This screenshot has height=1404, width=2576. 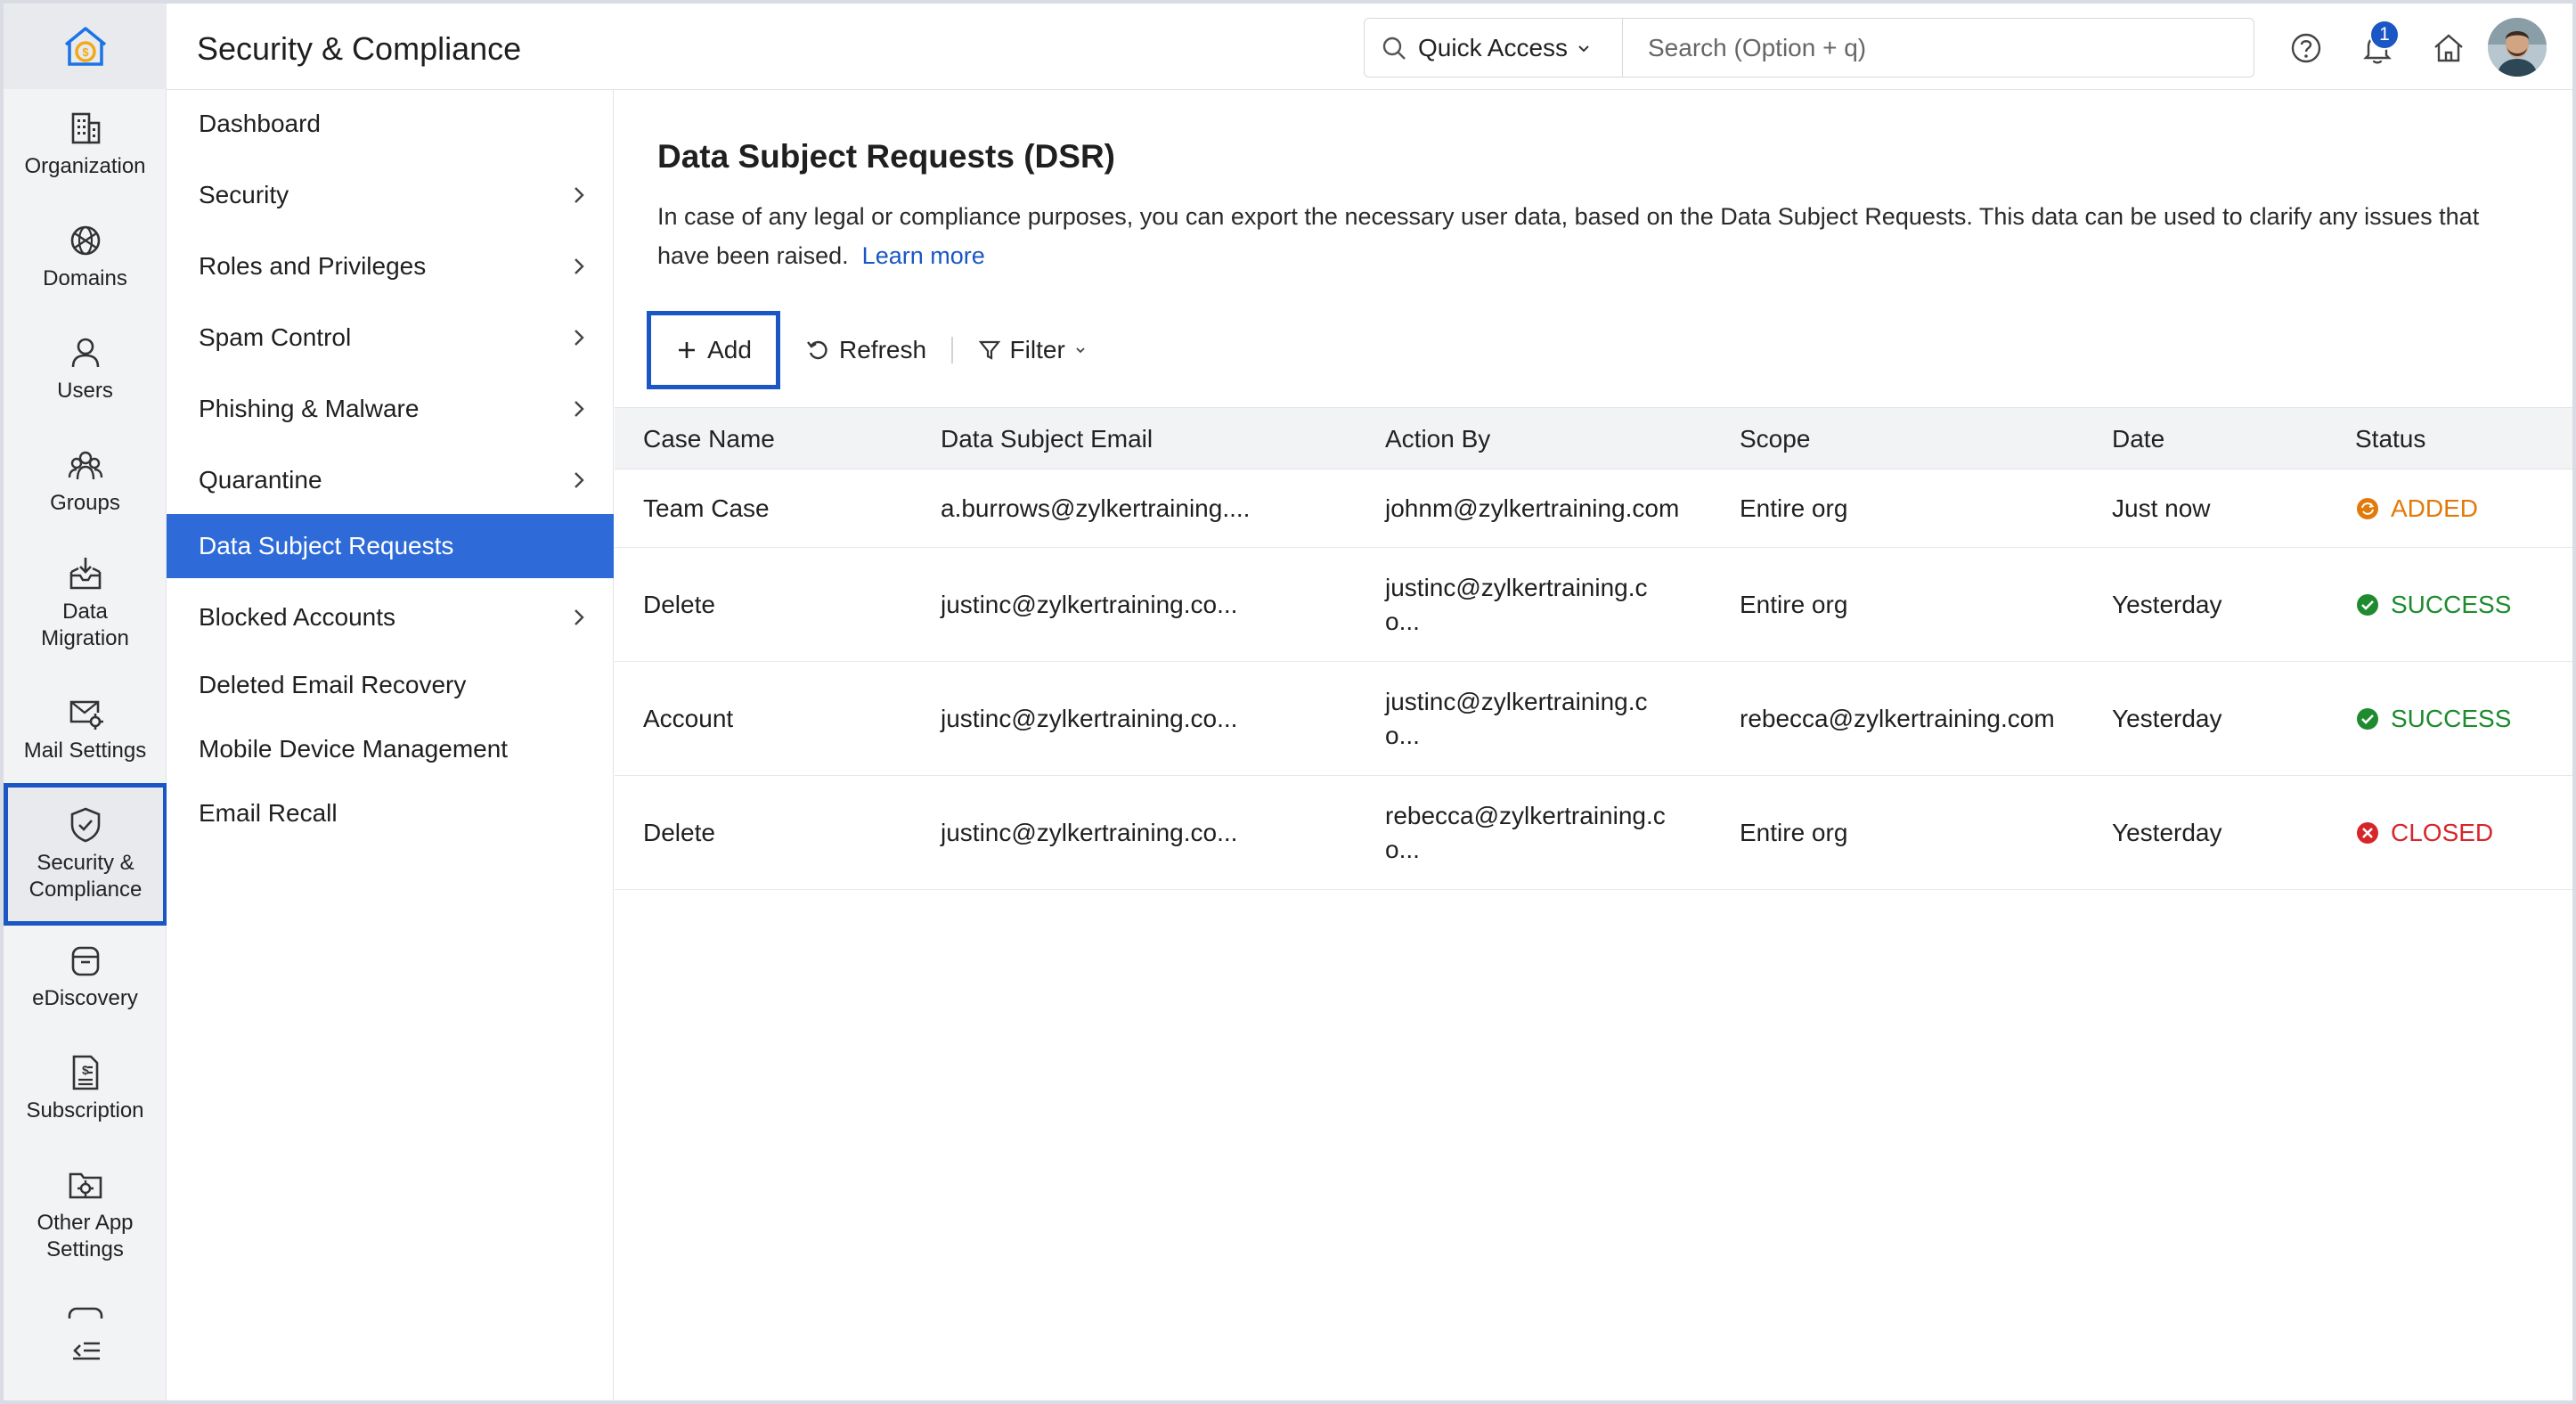 I want to click on nav-item-data-subject-requests: Data Subject Requests, so click(x=390, y=546).